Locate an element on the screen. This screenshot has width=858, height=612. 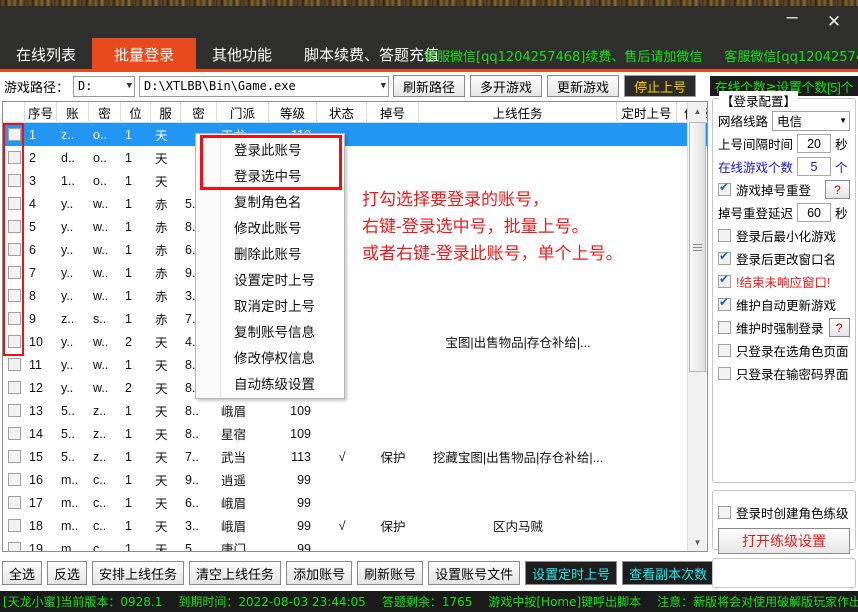
table-row: 14 5.. z.. 1 天 8.. 星宿 109 is located at coordinates (355, 433).